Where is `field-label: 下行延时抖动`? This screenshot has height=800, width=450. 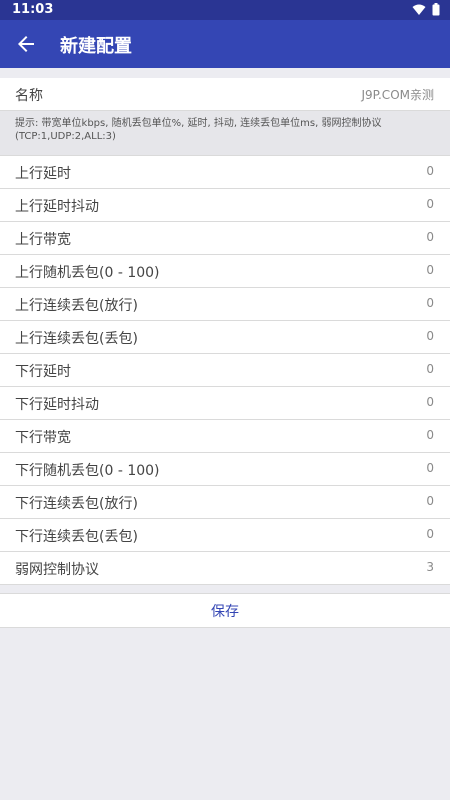
field-label: 下行延时抖动 is located at coordinates (57, 405).